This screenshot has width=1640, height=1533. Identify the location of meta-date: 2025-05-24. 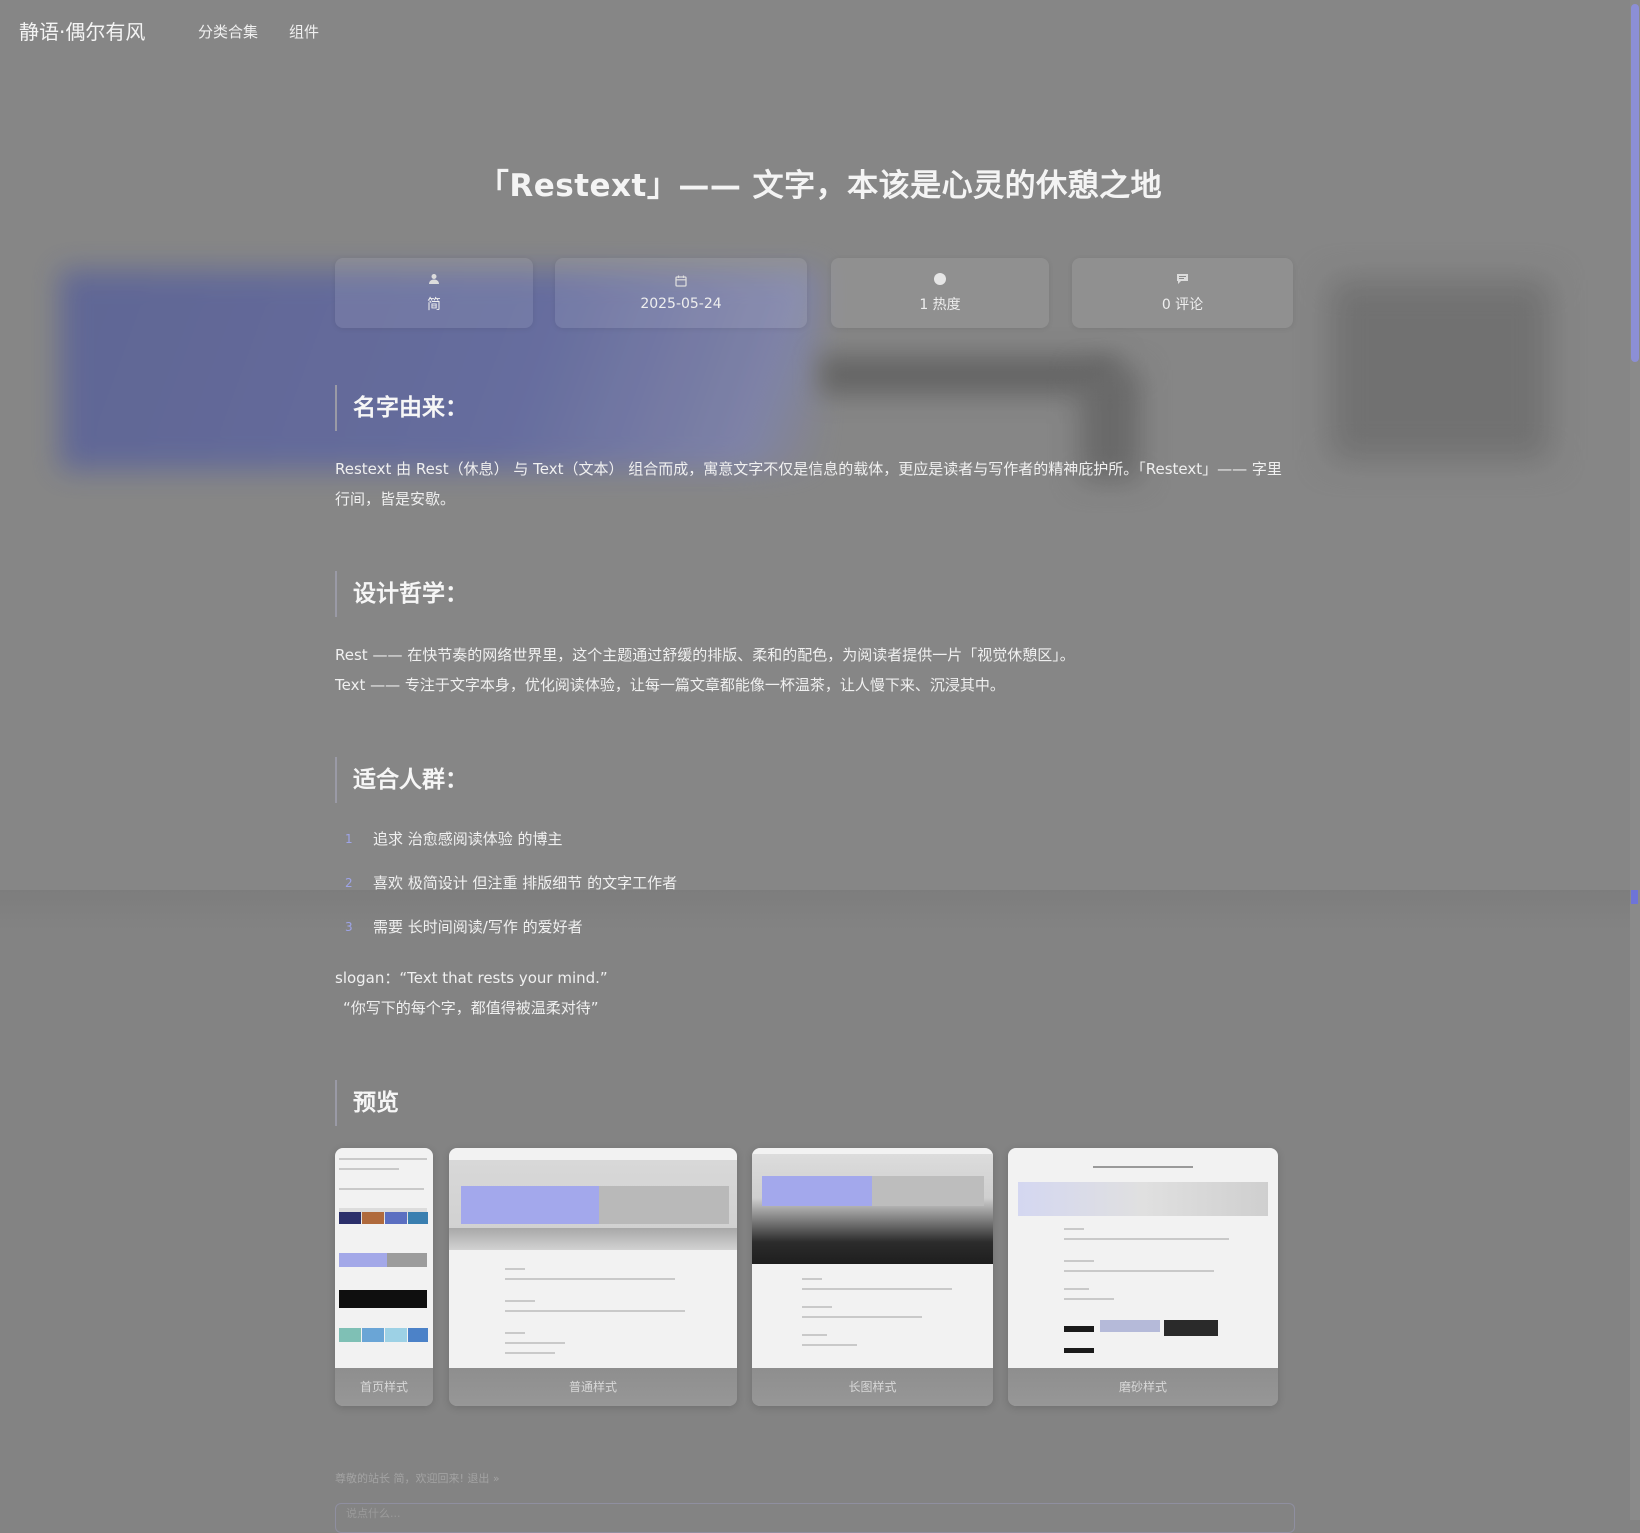
(681, 293).